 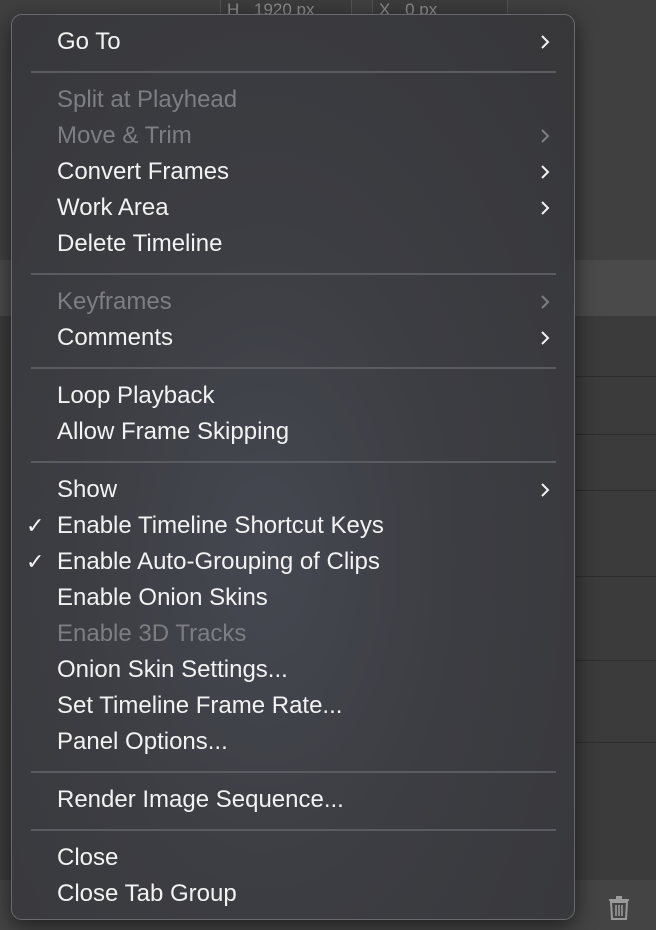 What do you see at coordinates (293, 338) in the screenshot?
I see `menu-item-comments: Comments` at bounding box center [293, 338].